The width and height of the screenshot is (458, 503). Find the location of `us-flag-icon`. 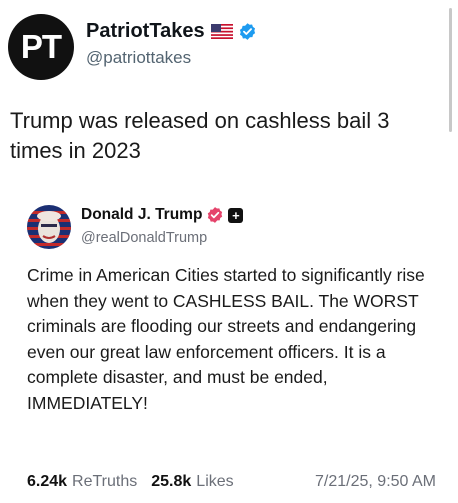

us-flag-icon is located at coordinates (221, 31).